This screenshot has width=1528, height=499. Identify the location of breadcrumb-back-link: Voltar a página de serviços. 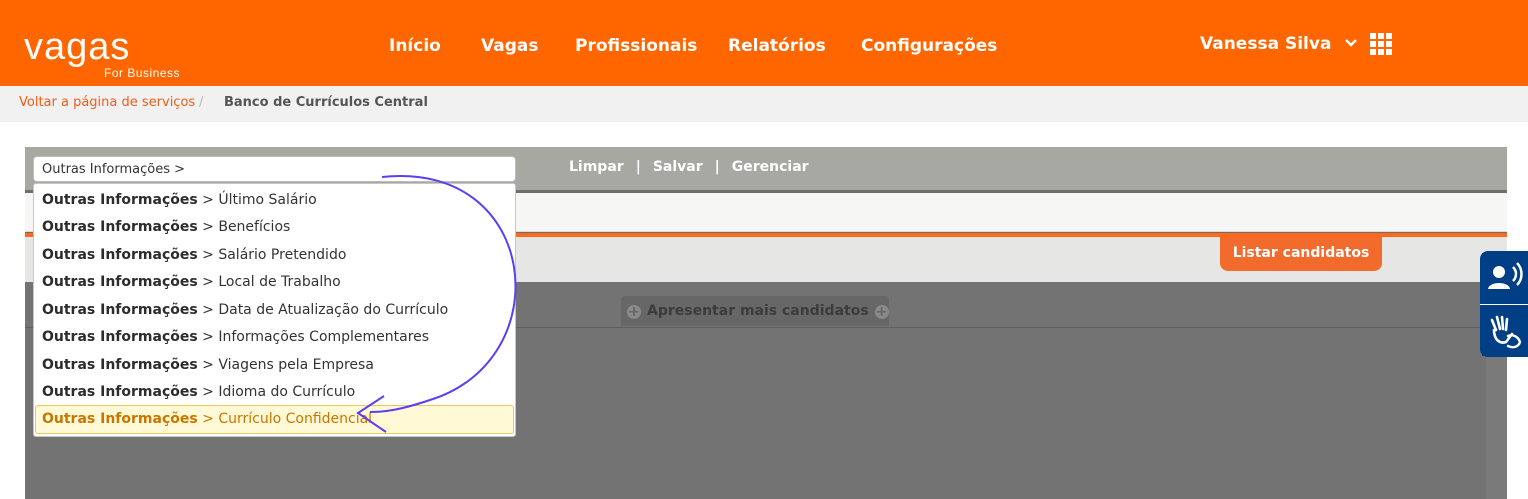
(107, 102).